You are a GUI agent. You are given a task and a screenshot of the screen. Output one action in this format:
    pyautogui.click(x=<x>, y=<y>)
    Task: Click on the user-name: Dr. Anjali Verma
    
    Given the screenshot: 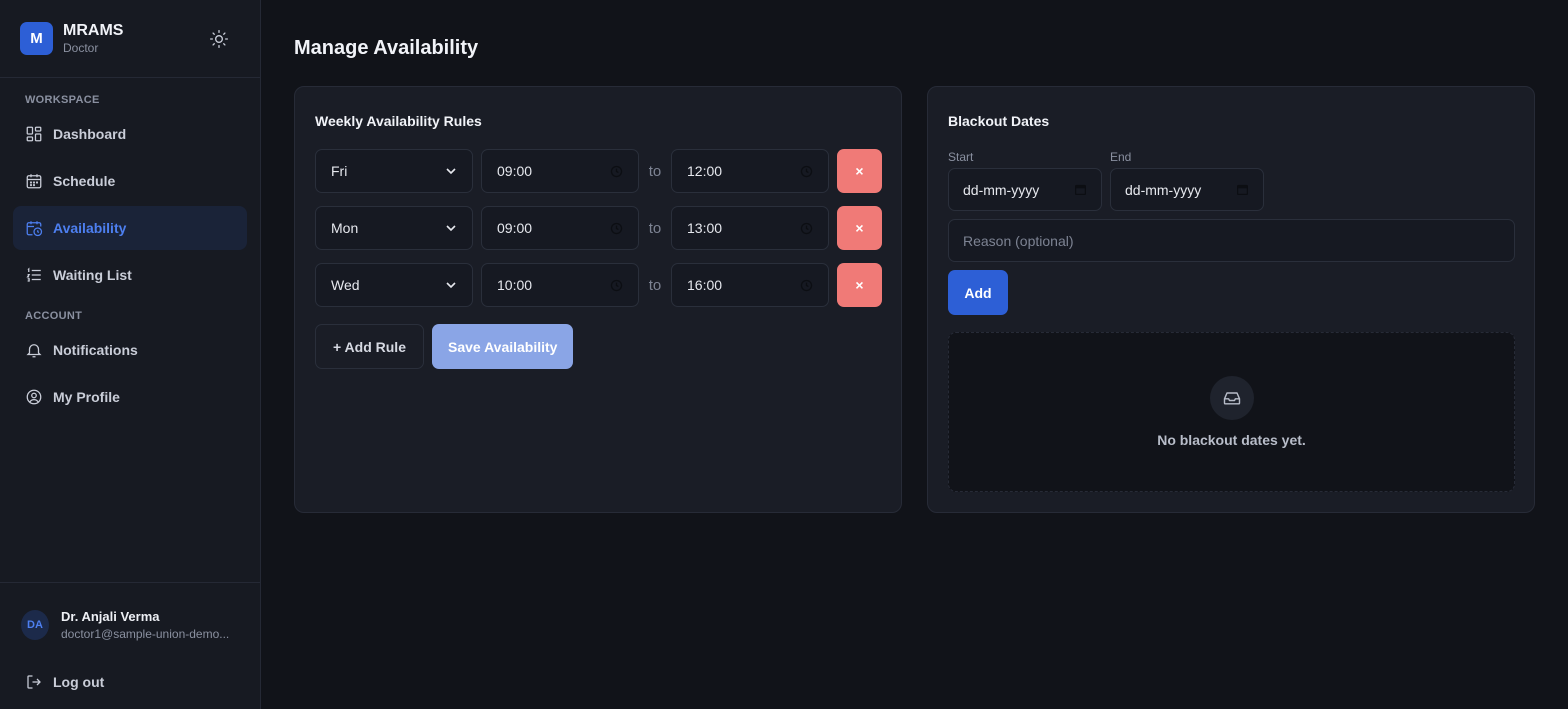 What is the action you would take?
    pyautogui.click(x=110, y=616)
    